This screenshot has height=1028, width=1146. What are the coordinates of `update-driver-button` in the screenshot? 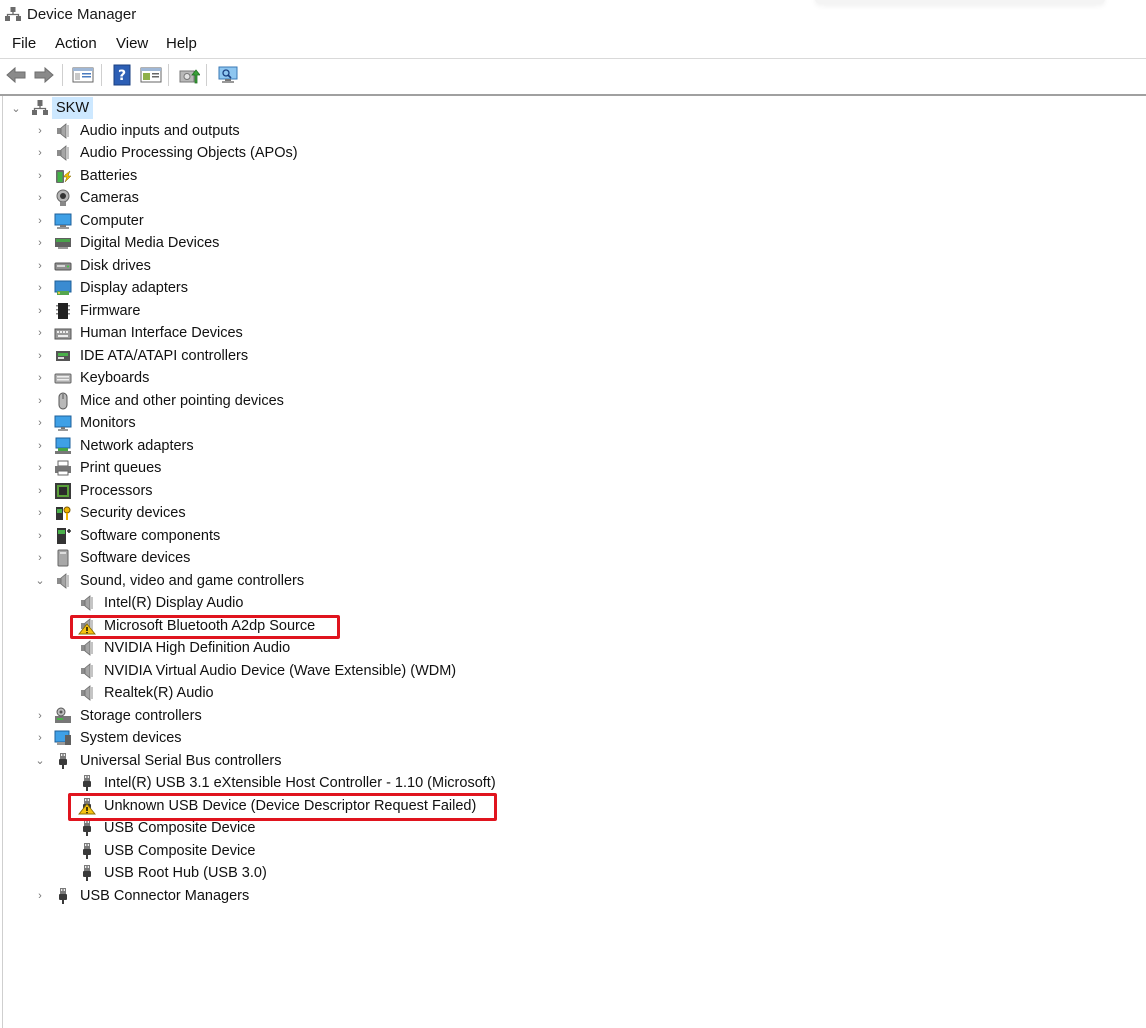 It's located at (189, 75).